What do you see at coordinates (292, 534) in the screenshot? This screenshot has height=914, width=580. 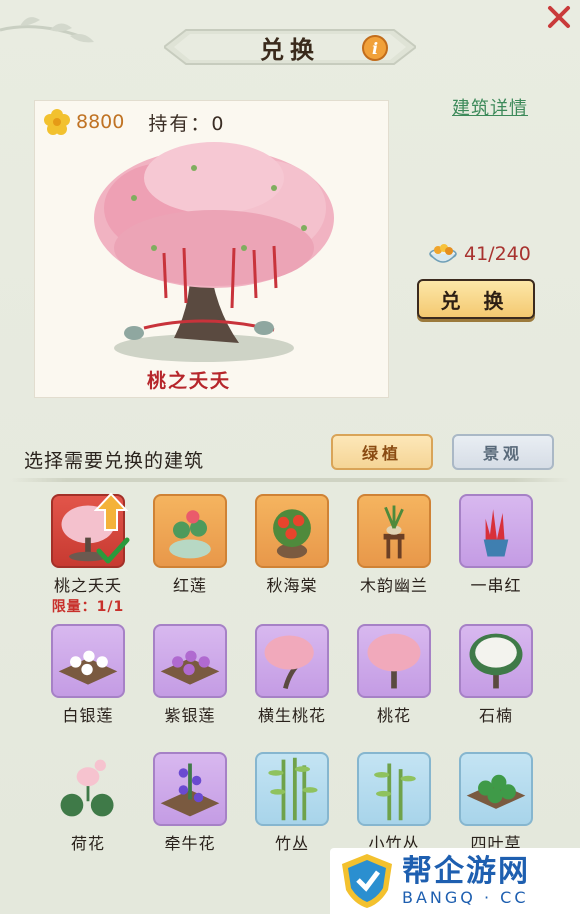 I see `begonia-icon` at bounding box center [292, 534].